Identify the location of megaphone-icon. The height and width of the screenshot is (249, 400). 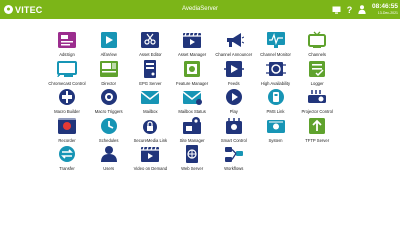
(234, 40).